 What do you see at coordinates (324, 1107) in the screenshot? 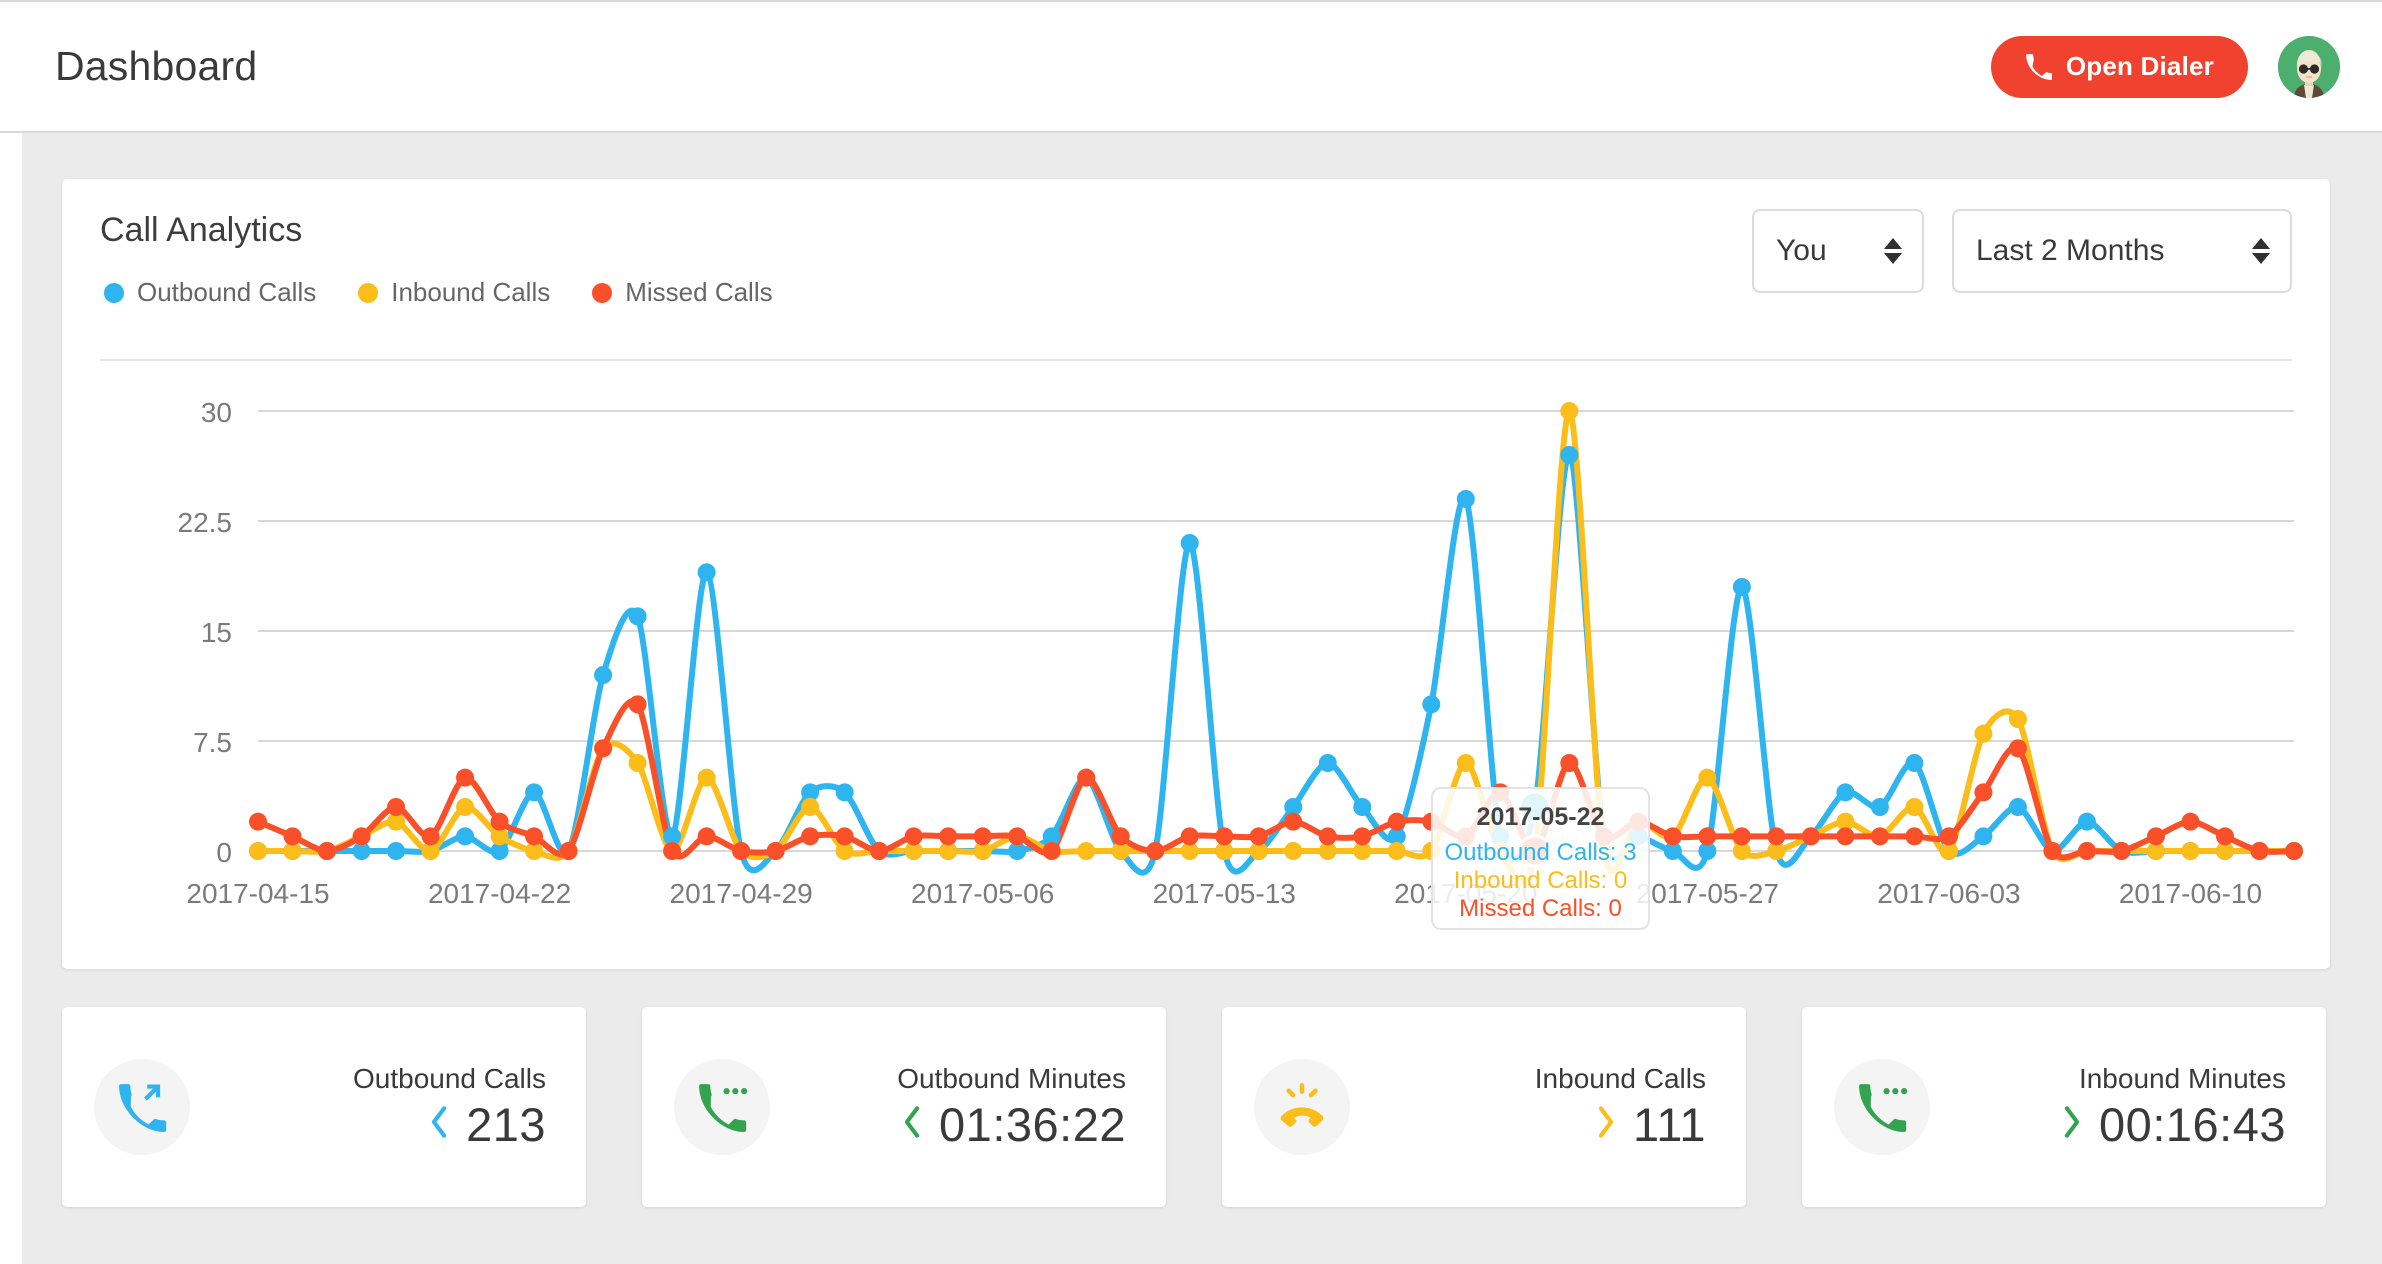
I see `stat-card-outbound-calls: Outbound Calls 213` at bounding box center [324, 1107].